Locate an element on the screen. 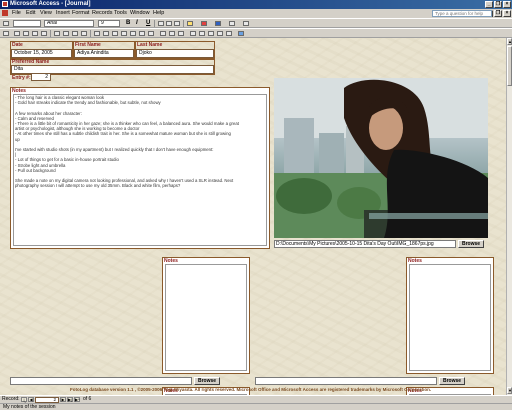 The image size is (512, 410). notes-panel-empty: Notes is located at coordinates (206, 315).